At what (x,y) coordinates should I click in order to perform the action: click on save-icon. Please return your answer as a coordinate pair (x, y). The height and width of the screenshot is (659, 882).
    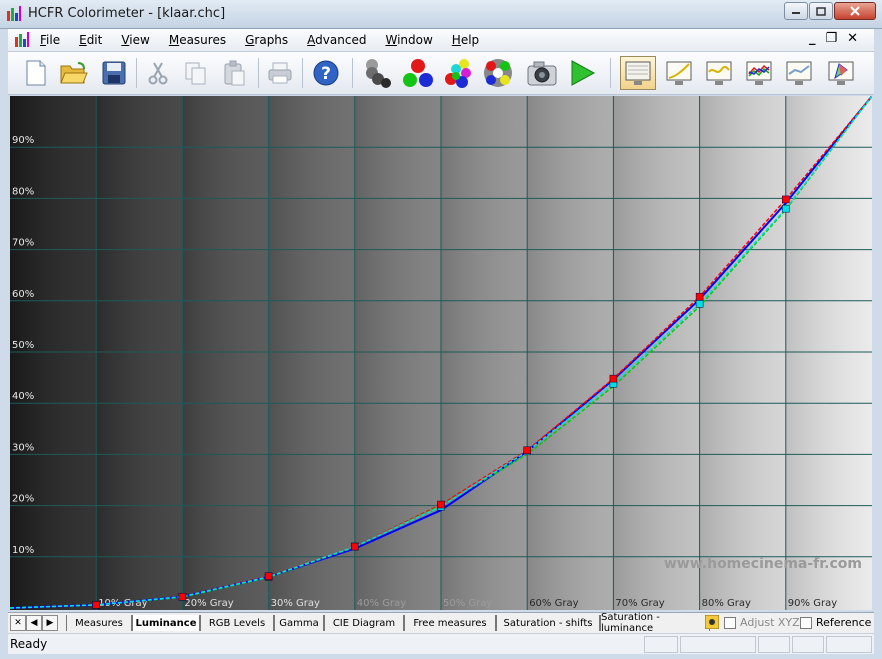
    Looking at the image, I should click on (114, 73).